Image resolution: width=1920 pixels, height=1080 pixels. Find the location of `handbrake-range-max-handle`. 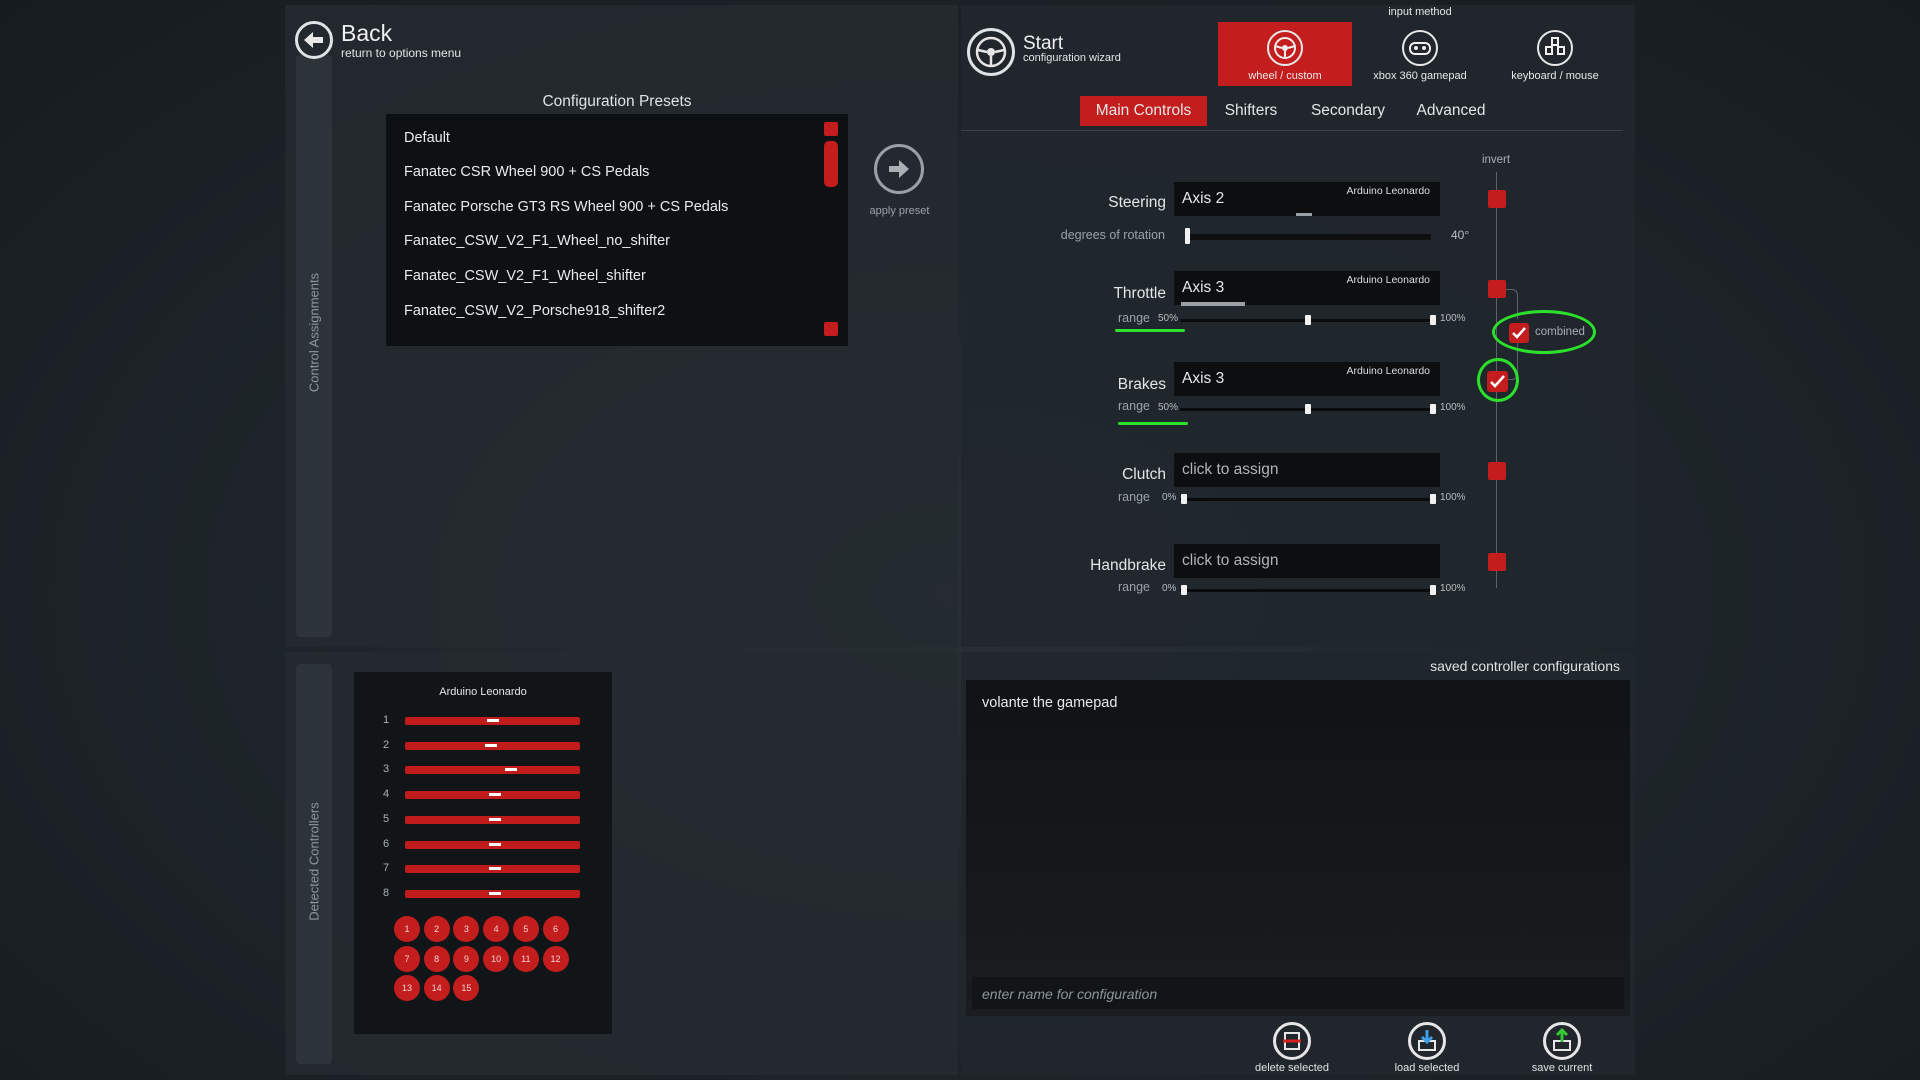

handbrake-range-max-handle is located at coordinates (1433, 590).